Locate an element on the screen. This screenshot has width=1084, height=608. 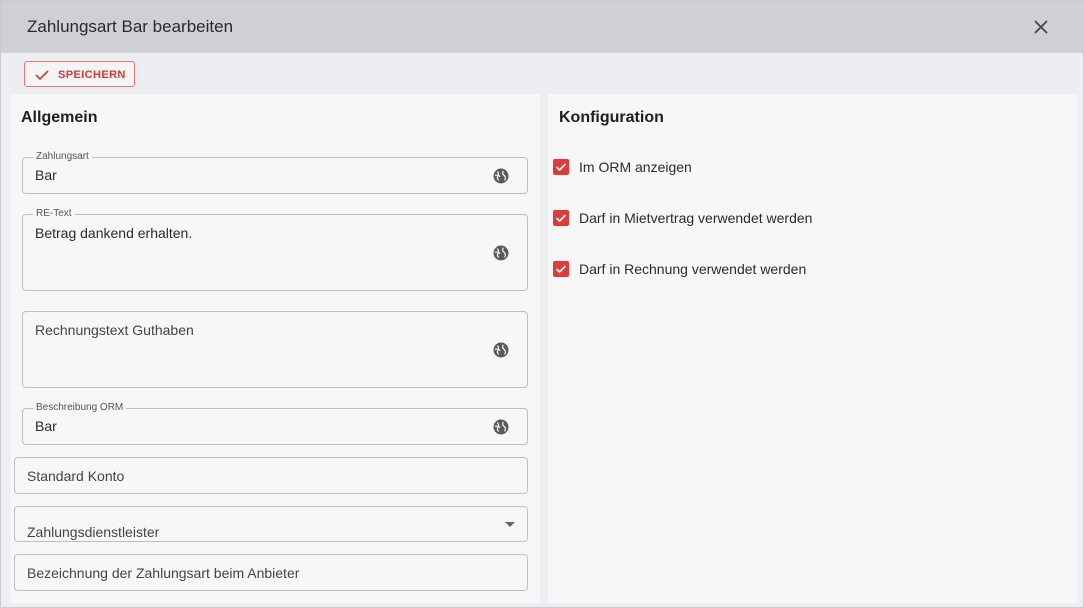
close-icon is located at coordinates (1041, 27).